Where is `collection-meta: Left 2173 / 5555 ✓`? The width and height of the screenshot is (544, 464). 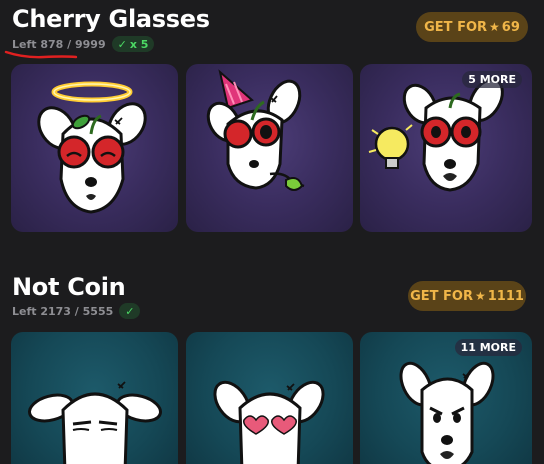
collection-meta: Left 2173 / 5555 ✓ is located at coordinates (76, 311).